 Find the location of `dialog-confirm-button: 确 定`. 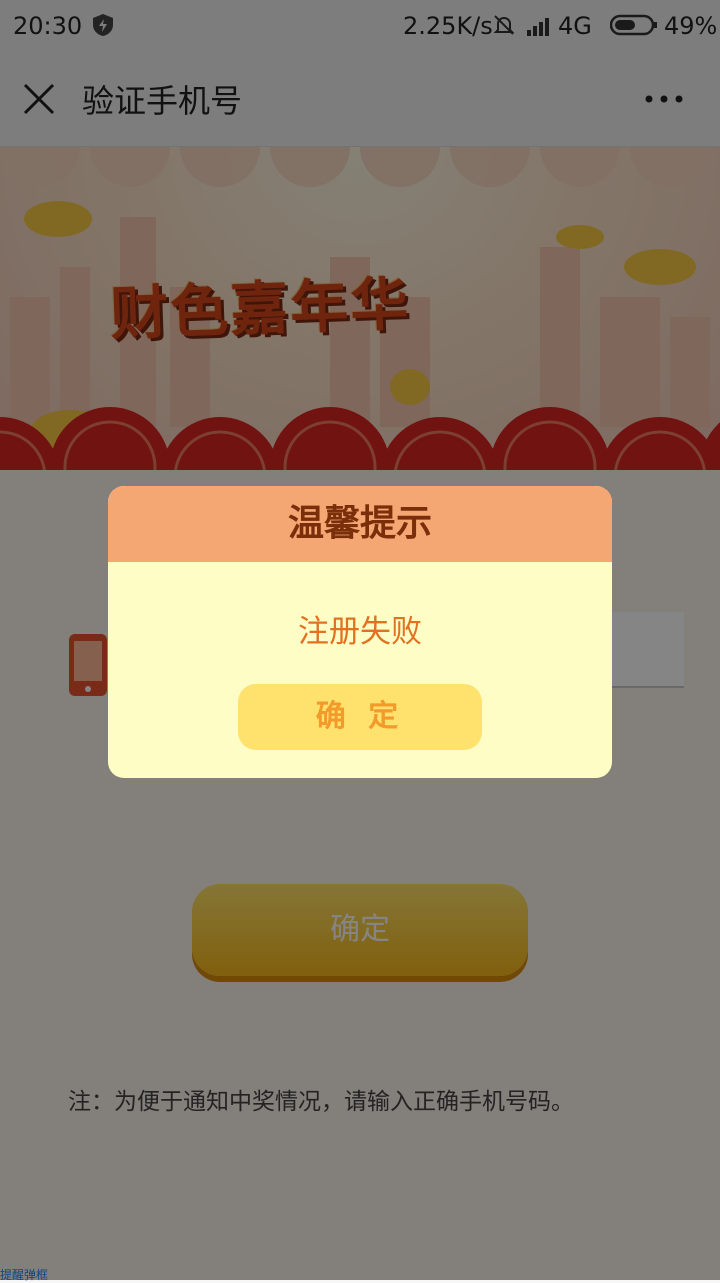

dialog-confirm-button: 确 定 is located at coordinates (360, 717).